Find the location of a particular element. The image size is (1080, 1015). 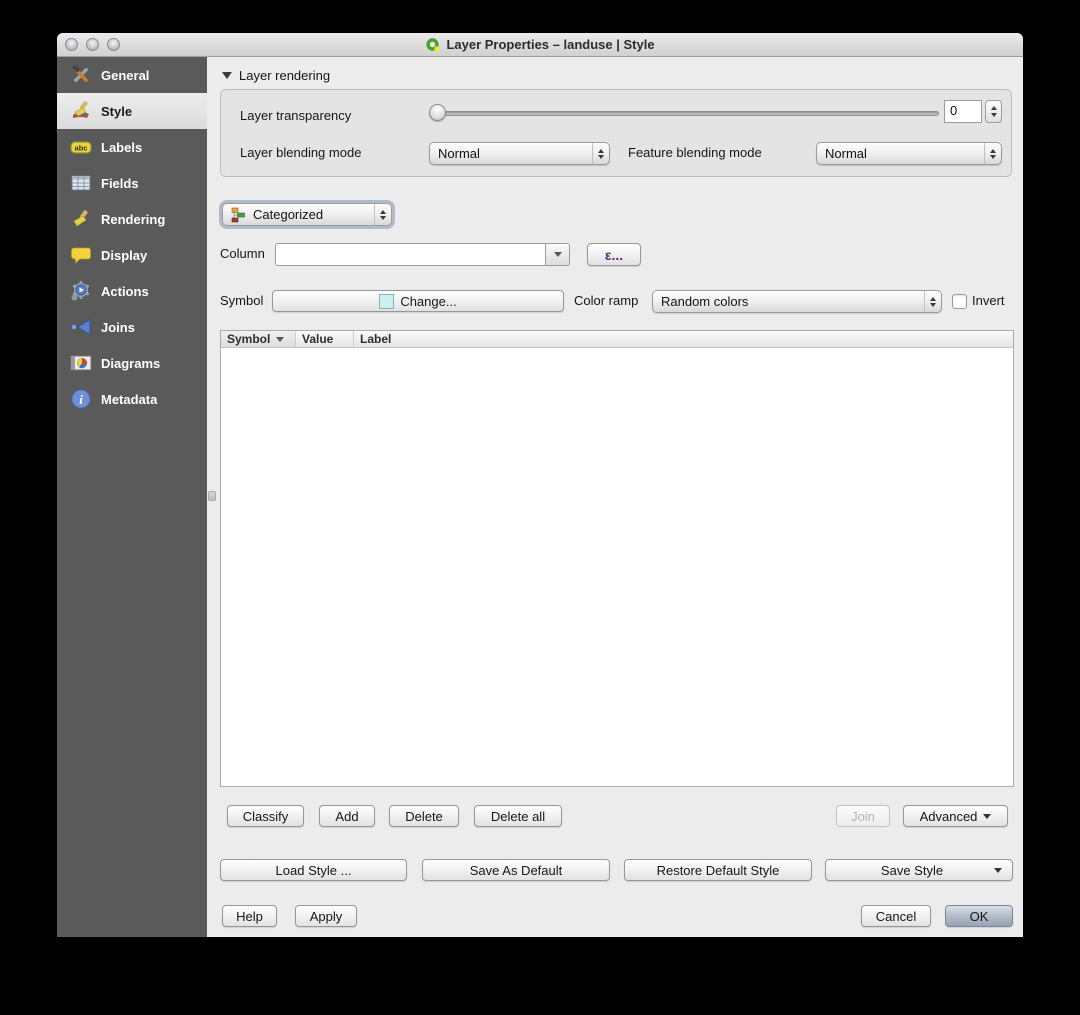

restore-default-style-button: Restore Default Style is located at coordinates (718, 870).